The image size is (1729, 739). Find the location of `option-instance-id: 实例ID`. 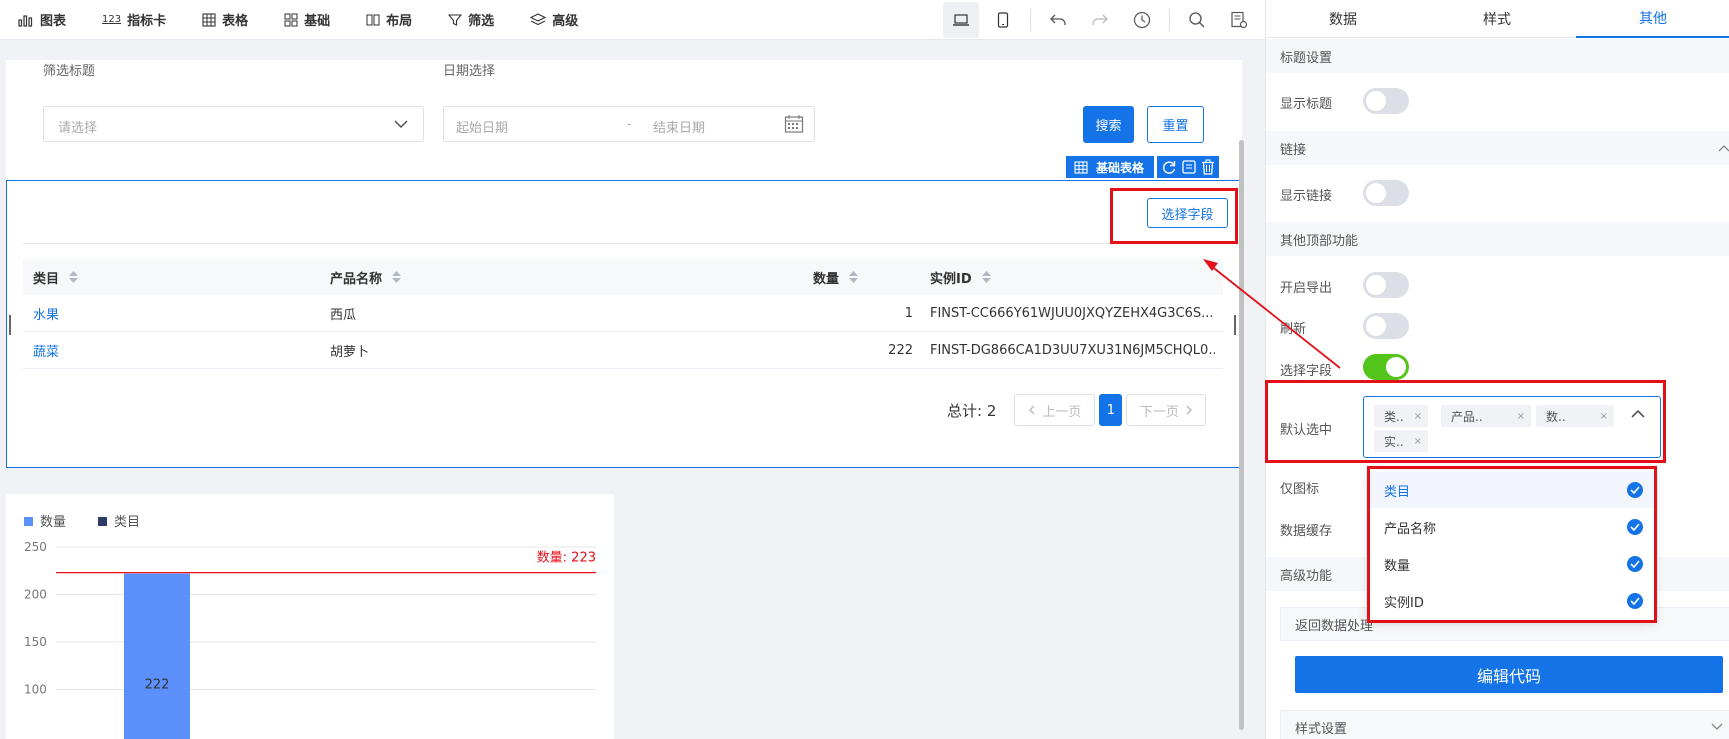

option-instance-id: 实例ID is located at coordinates (1511, 601).